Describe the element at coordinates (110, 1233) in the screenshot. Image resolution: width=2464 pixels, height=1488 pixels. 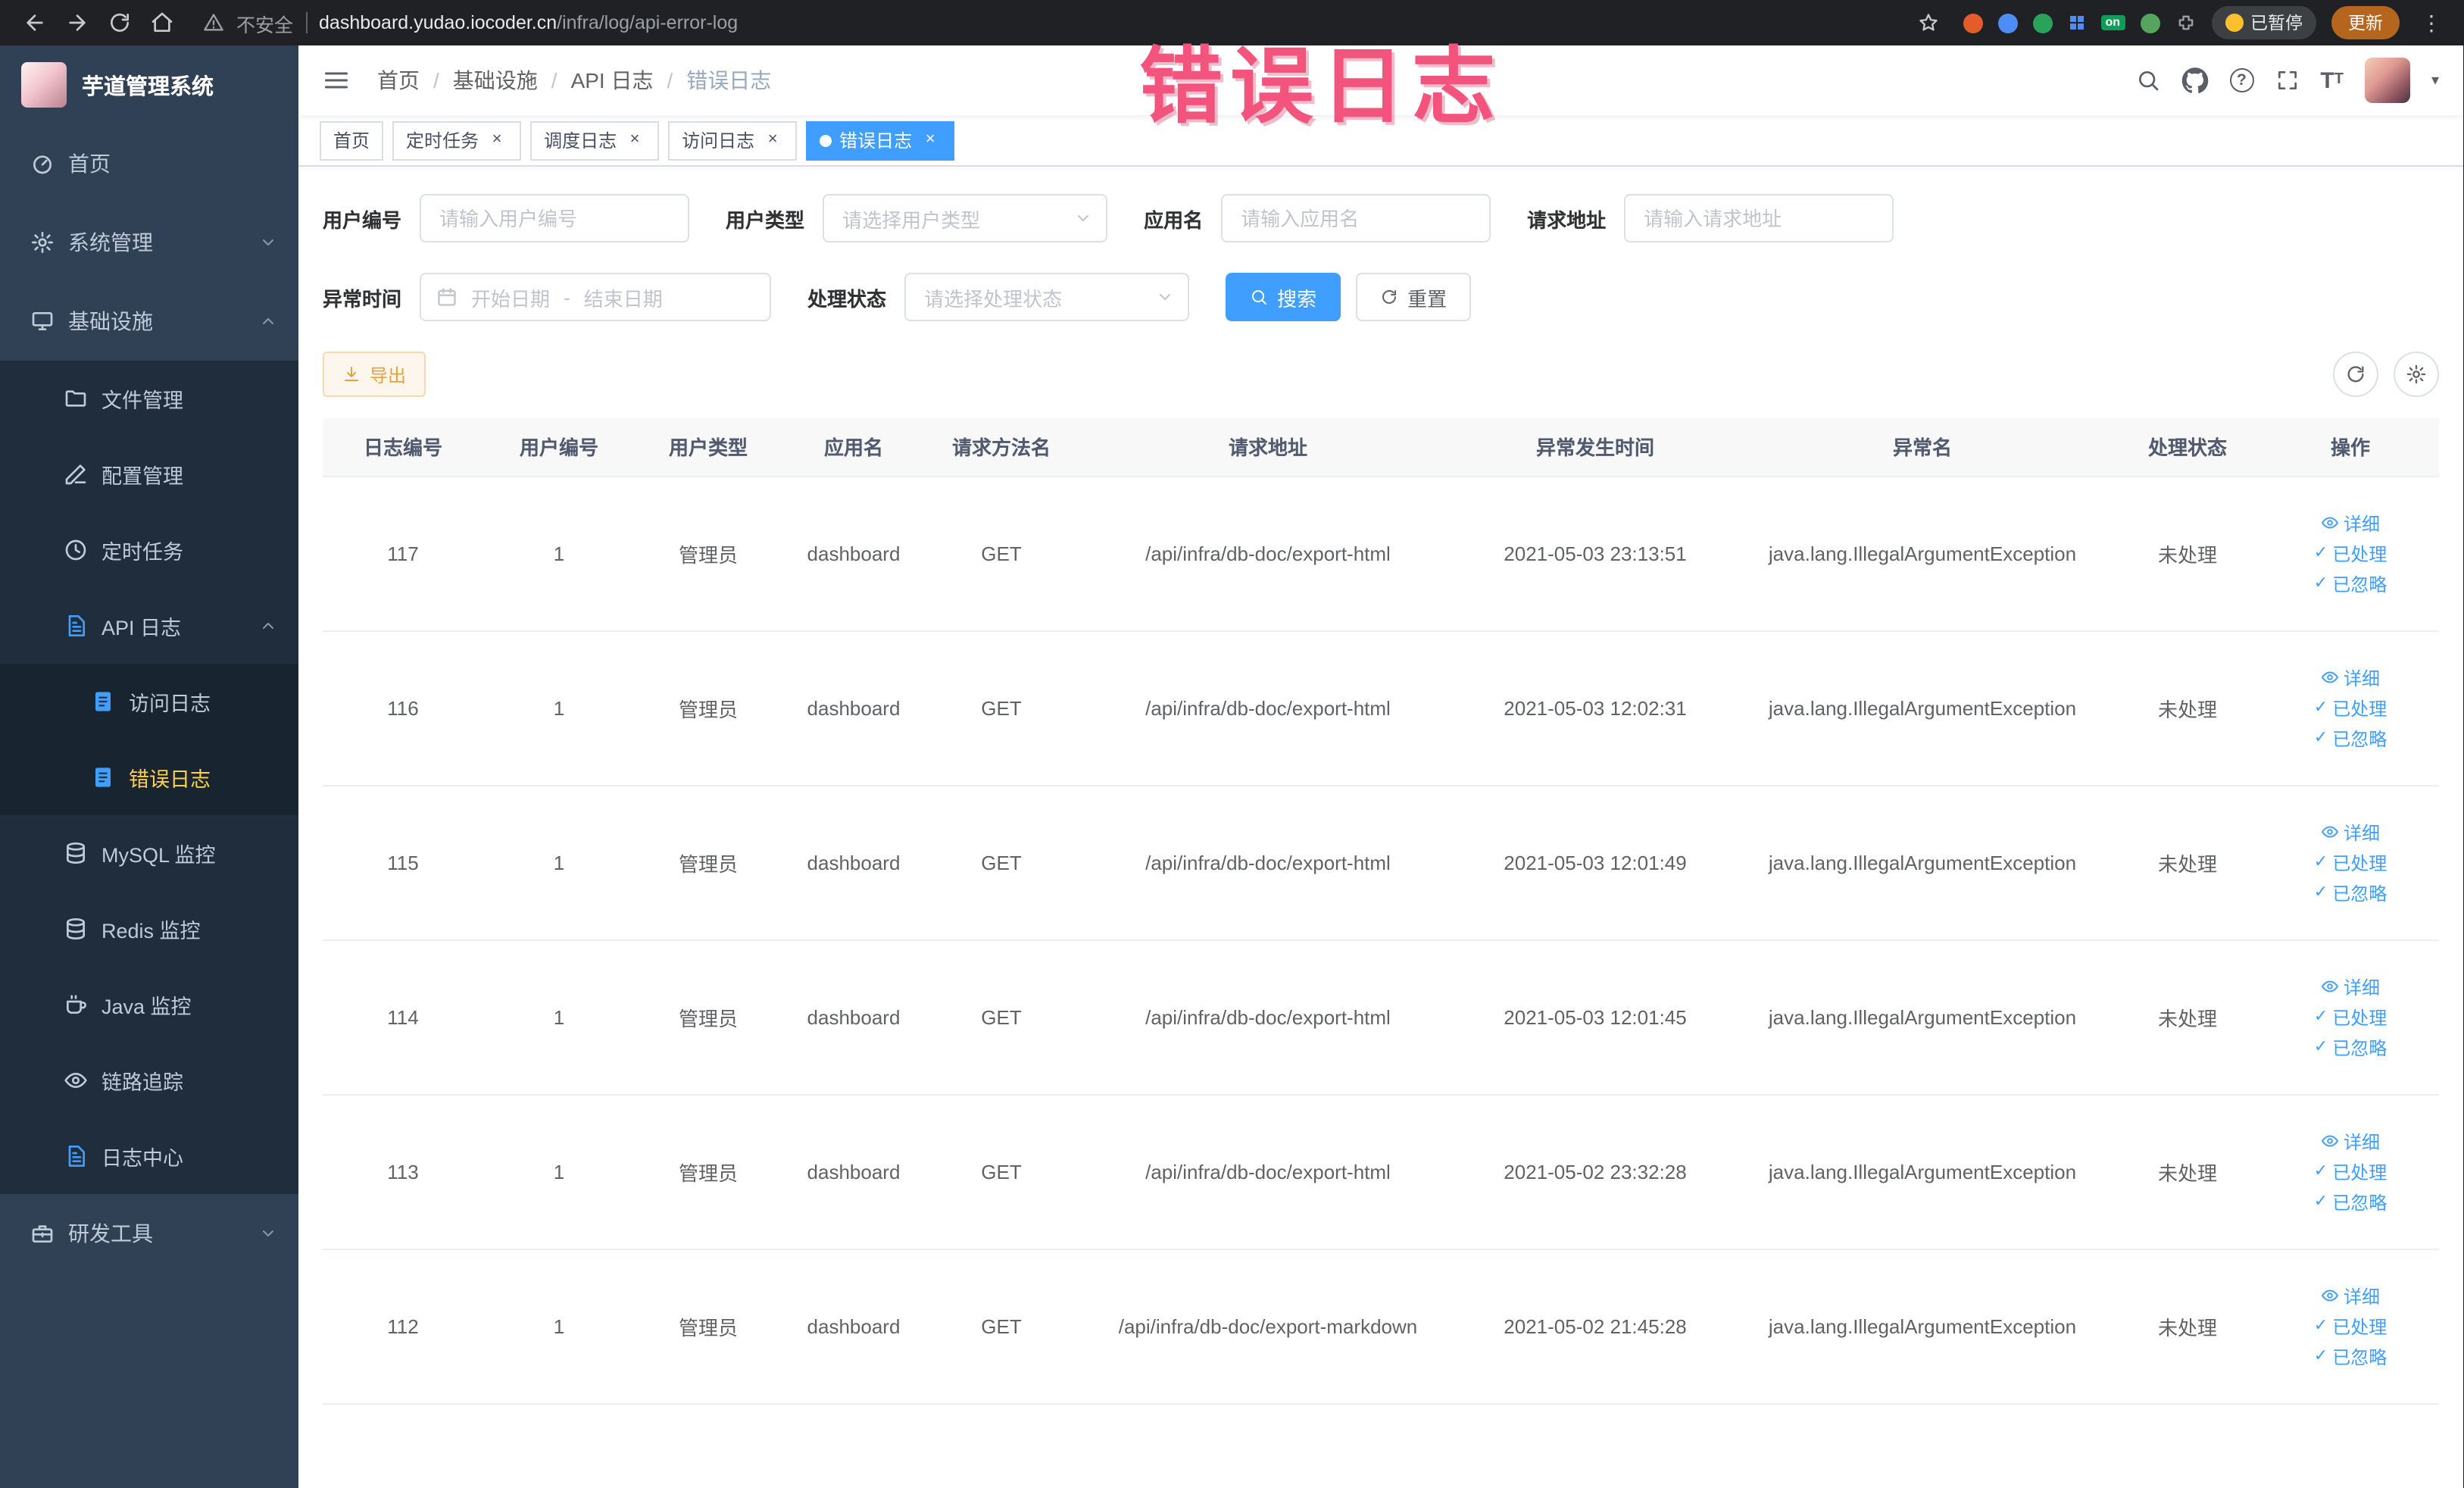
I see `sidebar-item-label: 研发工具` at that location.